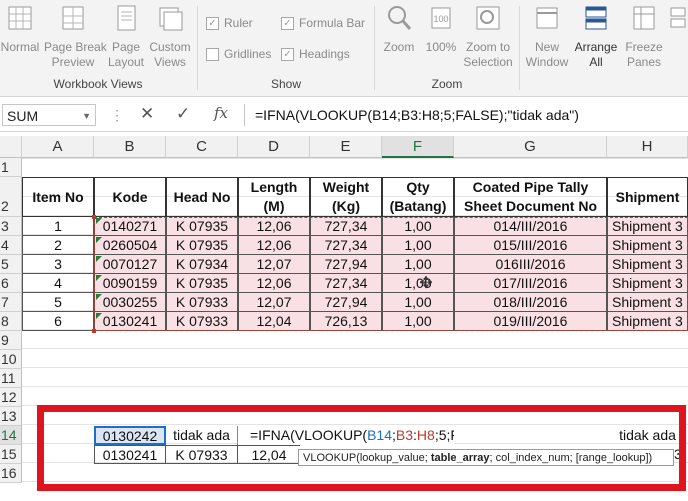  I want to click on cell-tally: 017/III/2016, so click(530, 283).